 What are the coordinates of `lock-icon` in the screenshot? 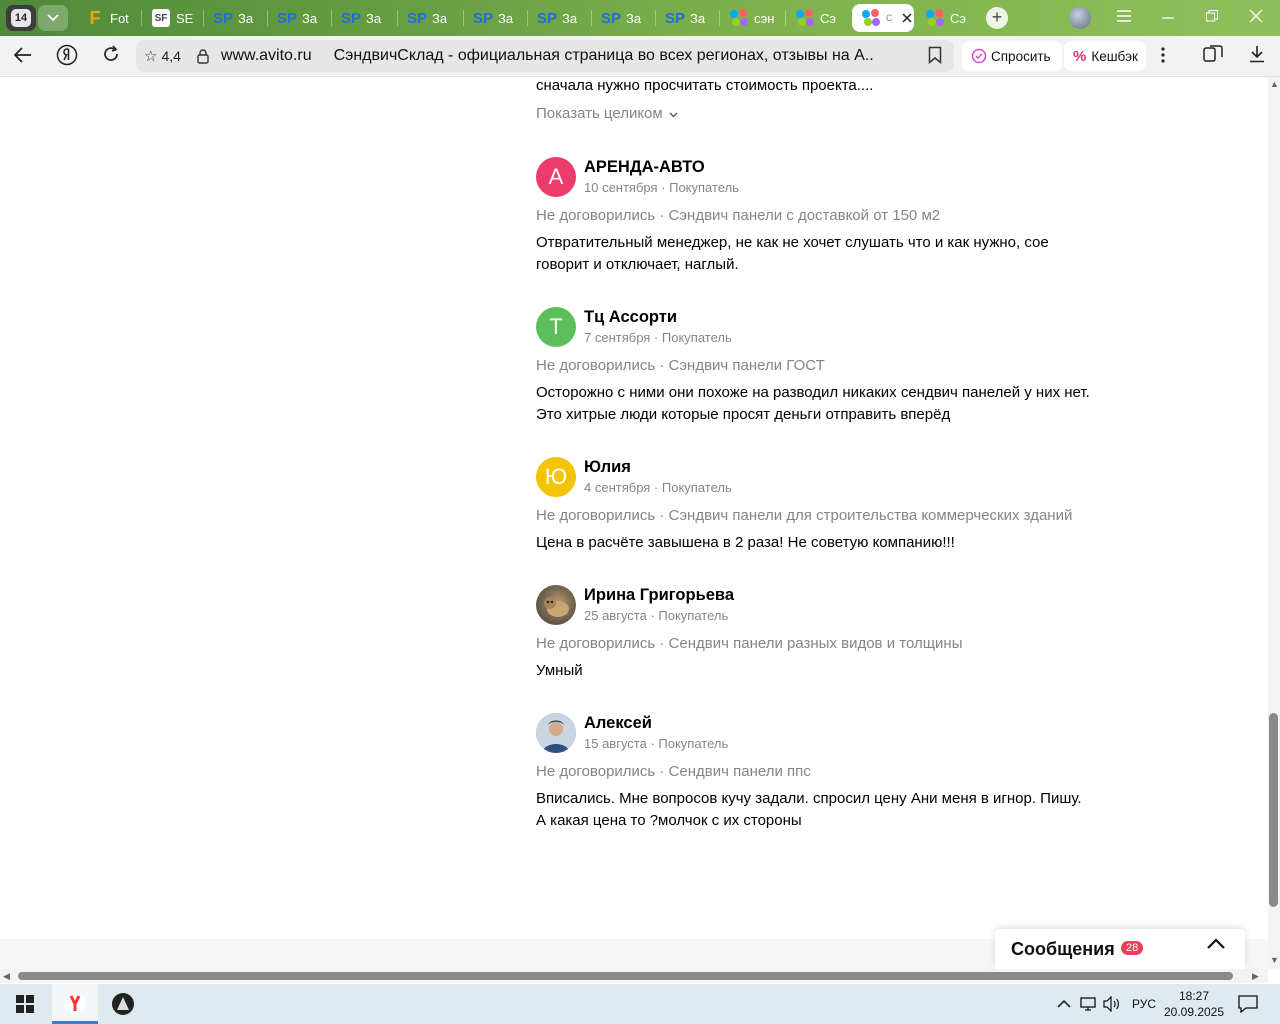 It's located at (203, 56).